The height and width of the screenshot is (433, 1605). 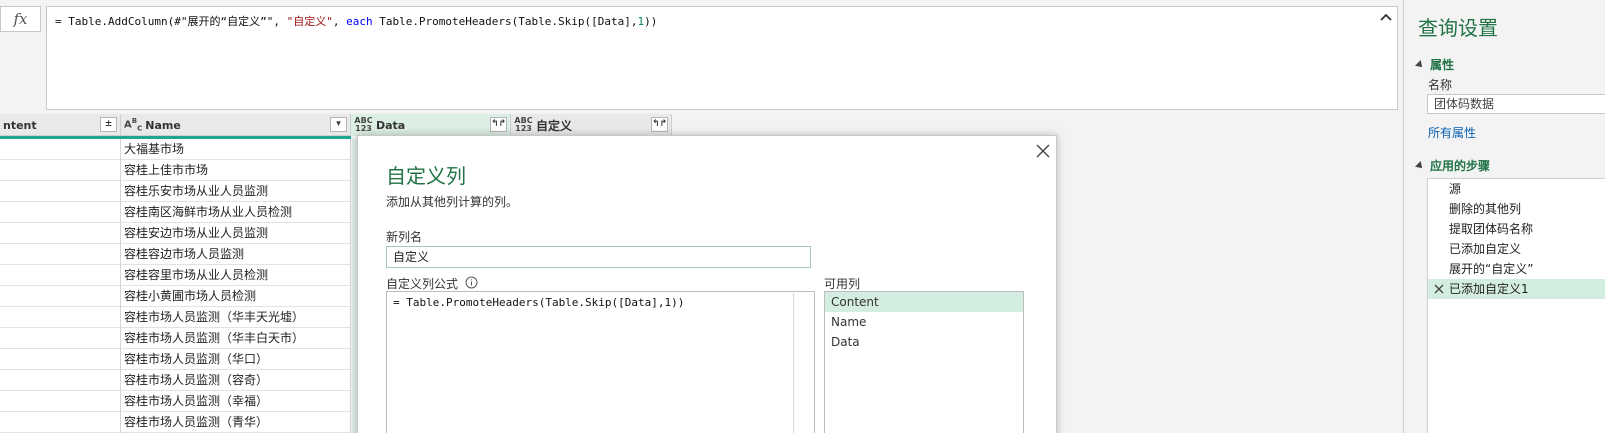 What do you see at coordinates (598, 257) in the screenshot?
I see `new-column-name-input: 自定义` at bounding box center [598, 257].